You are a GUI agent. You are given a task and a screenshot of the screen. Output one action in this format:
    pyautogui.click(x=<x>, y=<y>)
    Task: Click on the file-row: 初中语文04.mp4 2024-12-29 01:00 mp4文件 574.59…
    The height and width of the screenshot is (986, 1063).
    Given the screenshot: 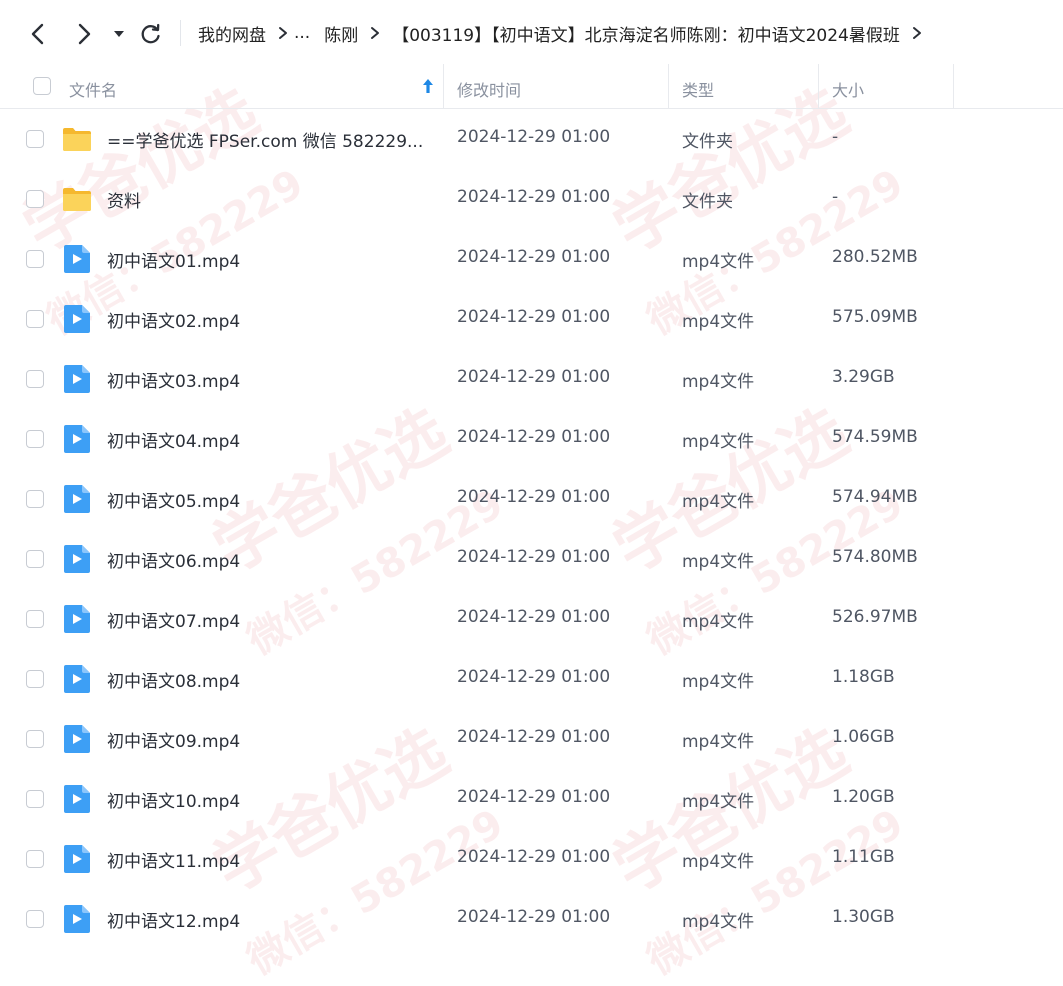 What is the action you would take?
    pyautogui.click(x=531, y=439)
    